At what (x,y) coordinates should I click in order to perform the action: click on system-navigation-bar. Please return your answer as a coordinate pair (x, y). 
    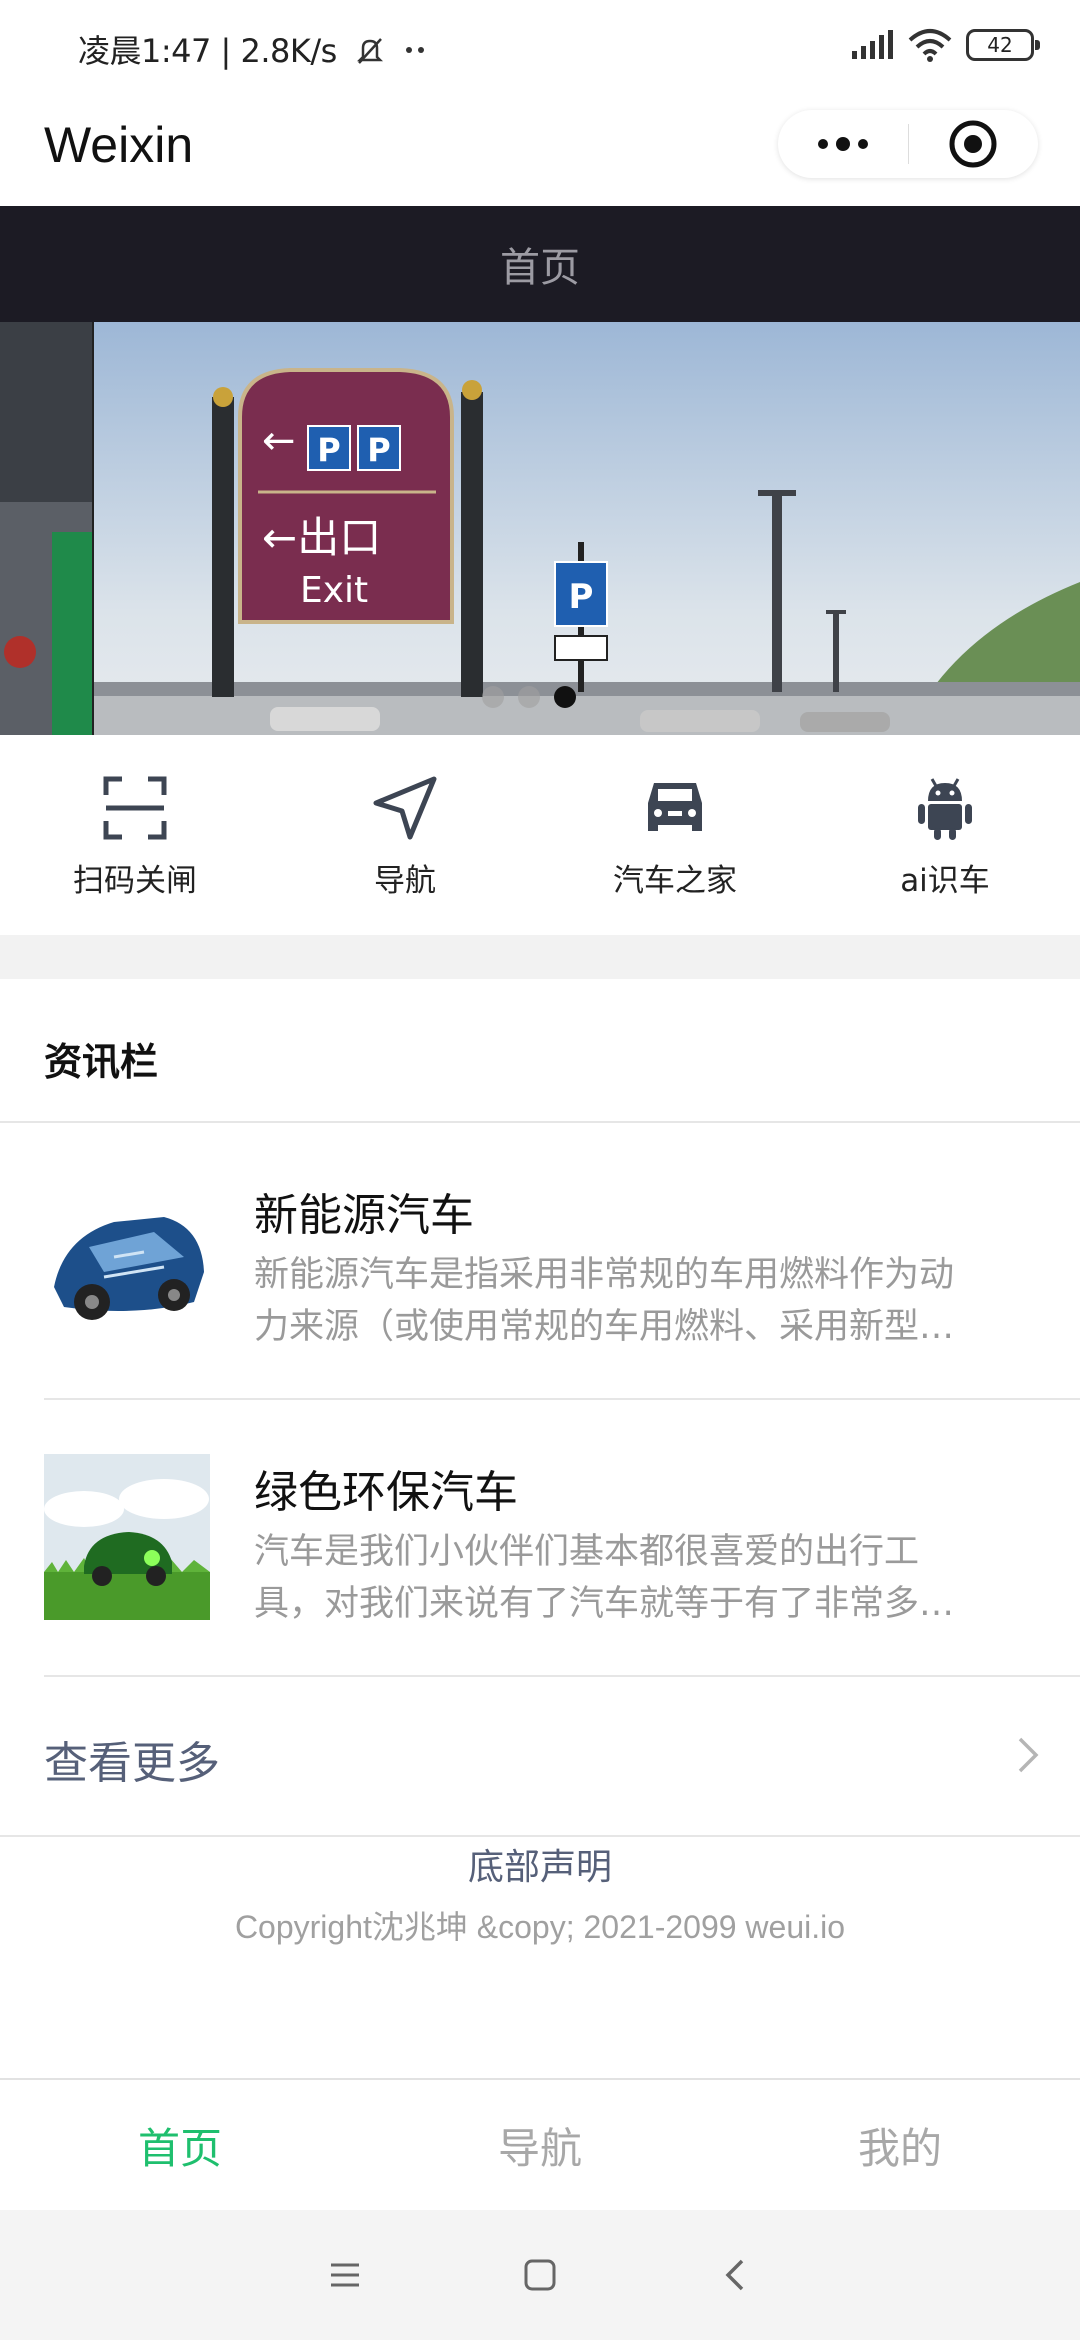
    Looking at the image, I should click on (540, 2275).